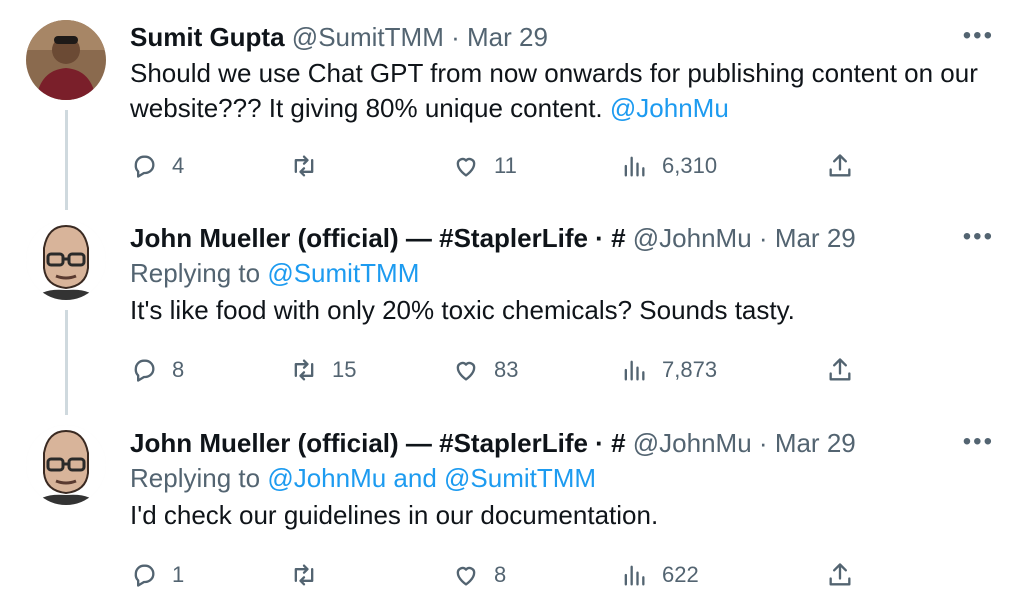  Describe the element at coordinates (157, 166) in the screenshot. I see `reply-button: 4` at that location.